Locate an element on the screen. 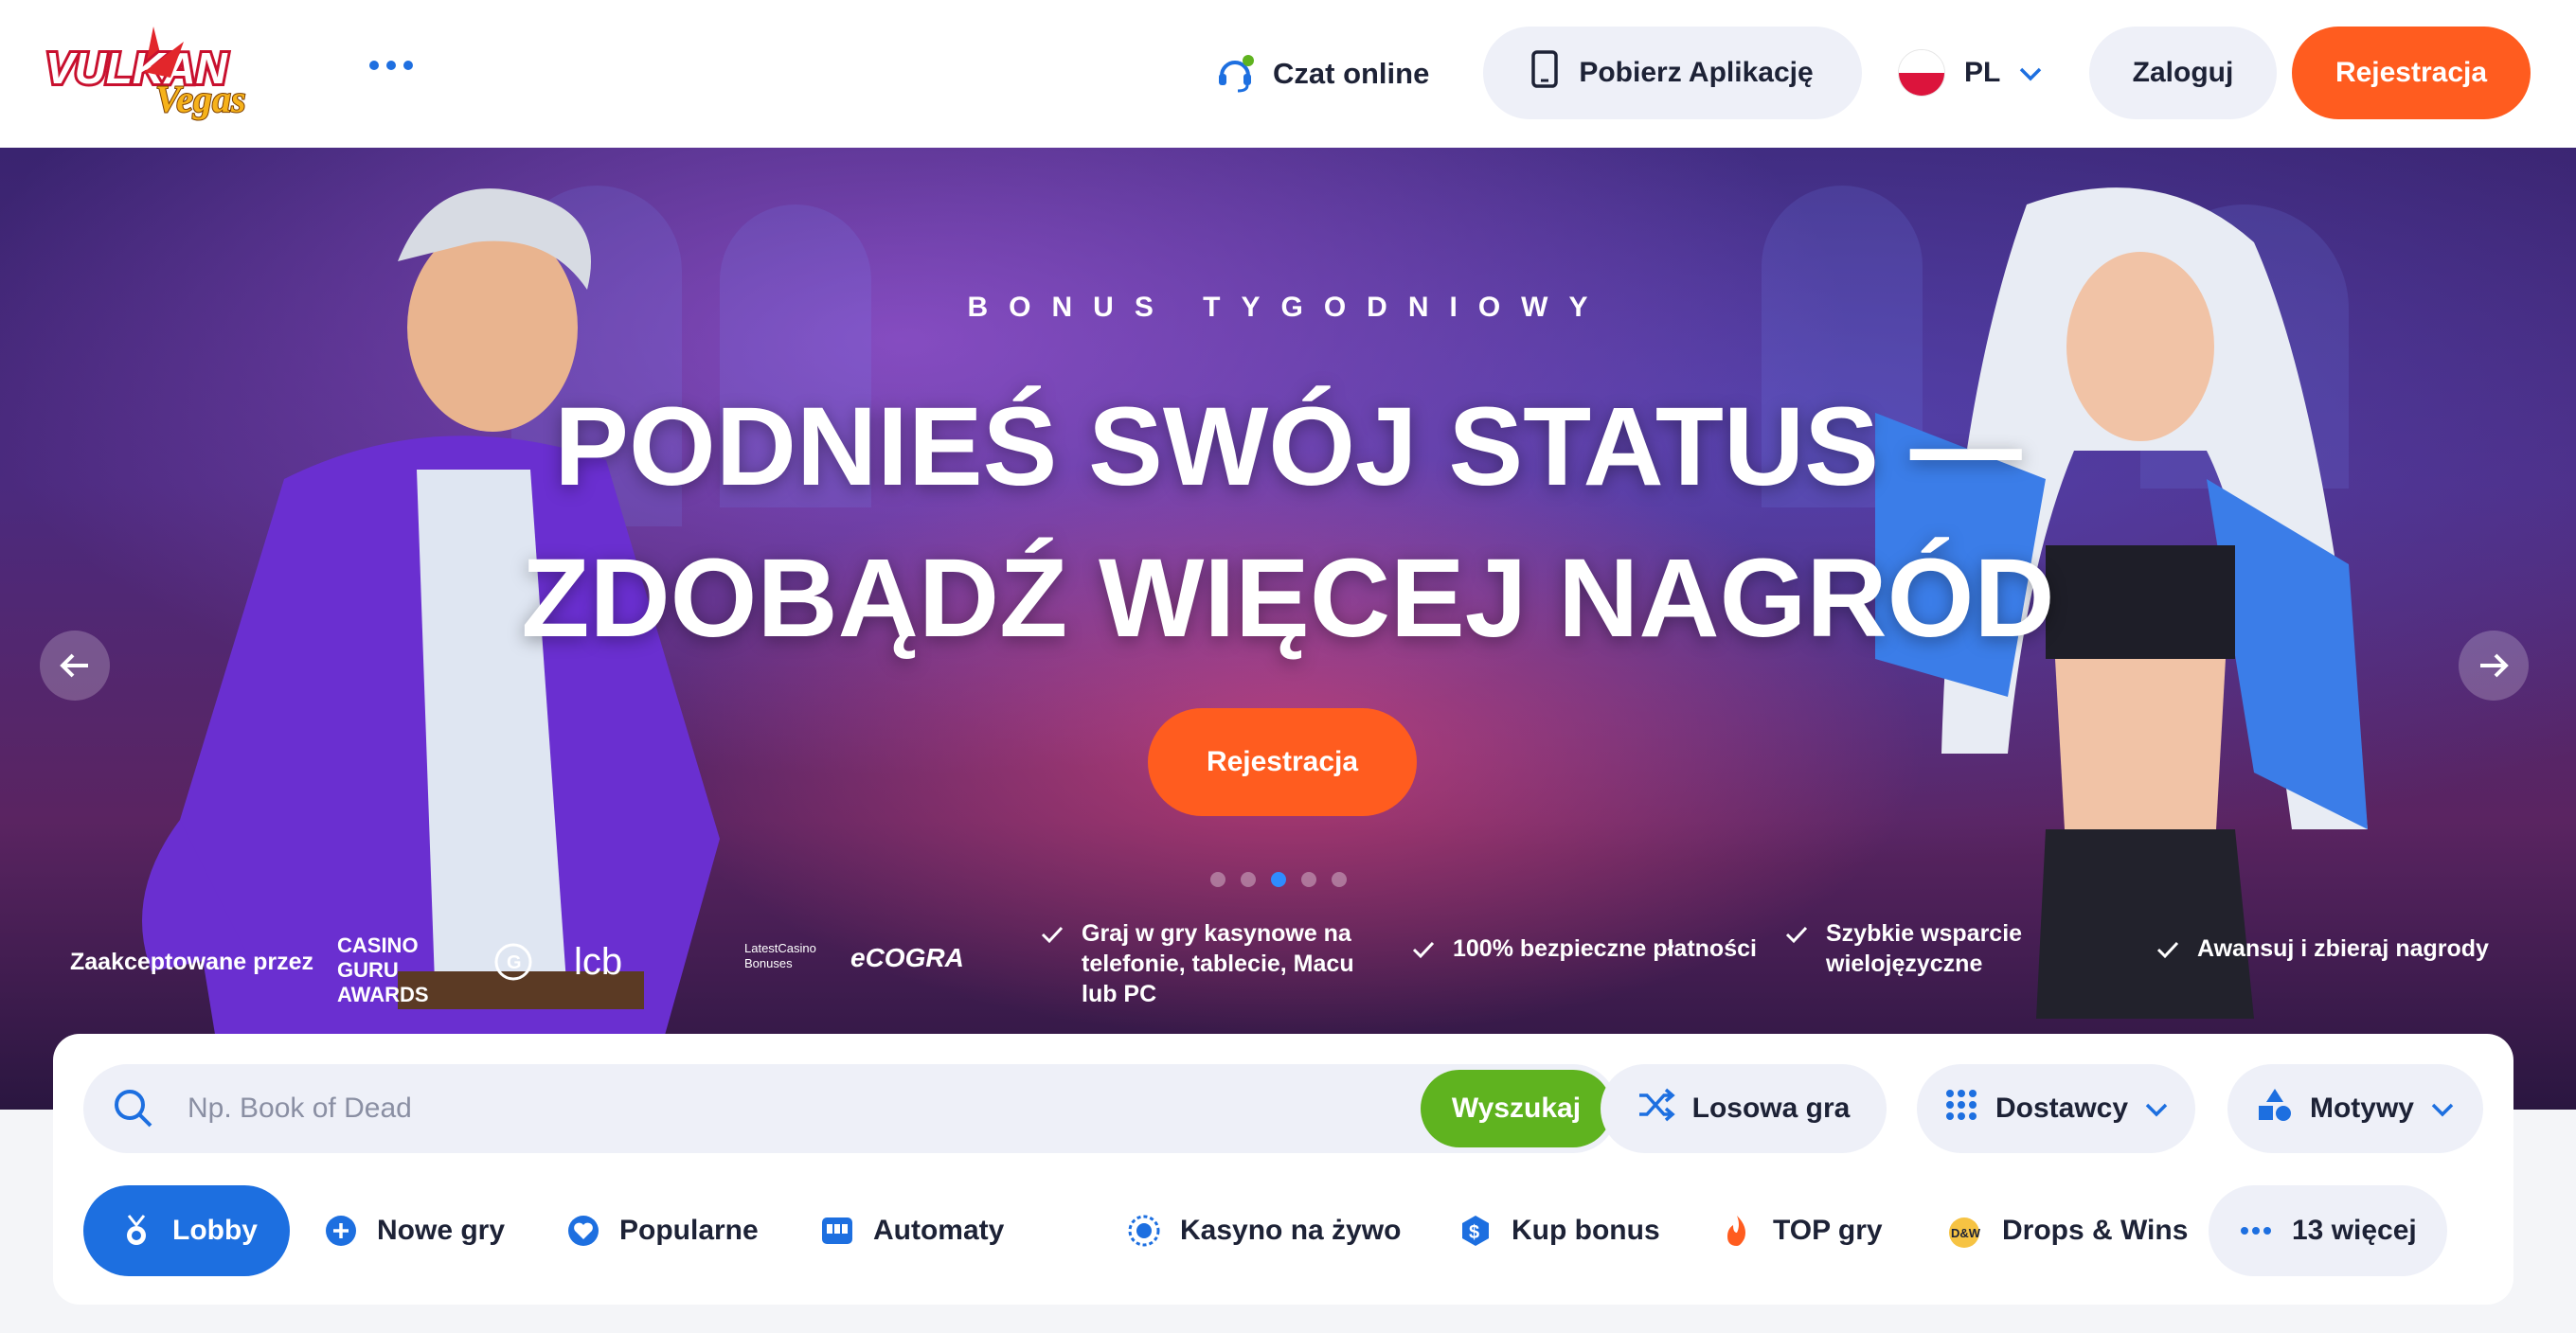 The image size is (2576, 1333). accepted-by-label: Zaakceptowane przez is located at coordinates (192, 962).